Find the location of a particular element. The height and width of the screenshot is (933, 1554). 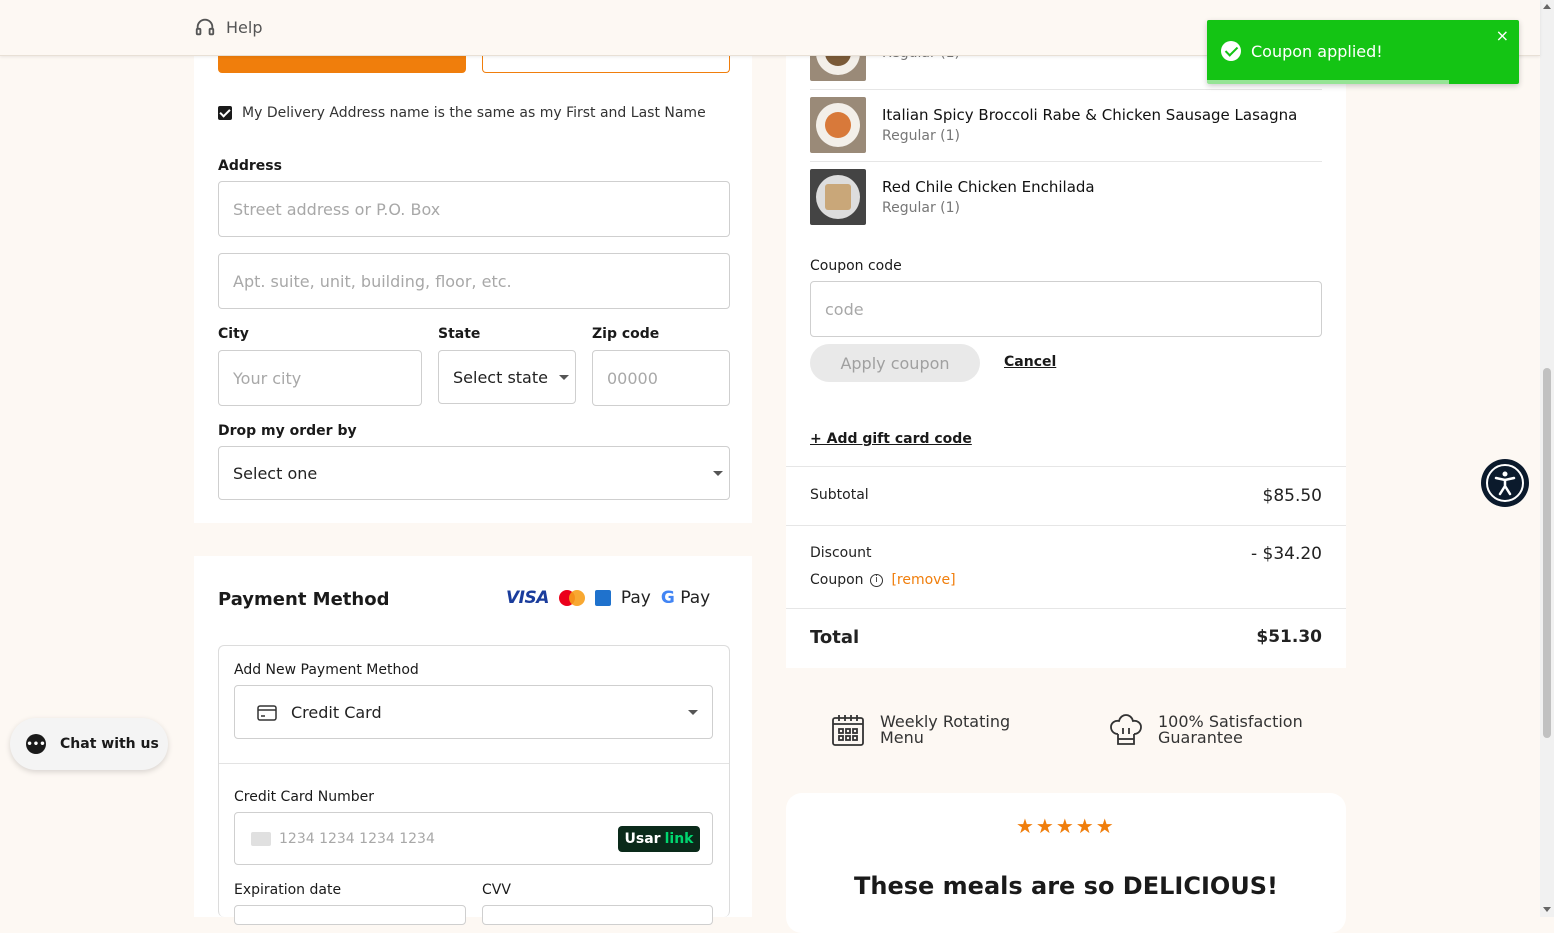

drop-order-select: Select one is located at coordinates (474, 473).